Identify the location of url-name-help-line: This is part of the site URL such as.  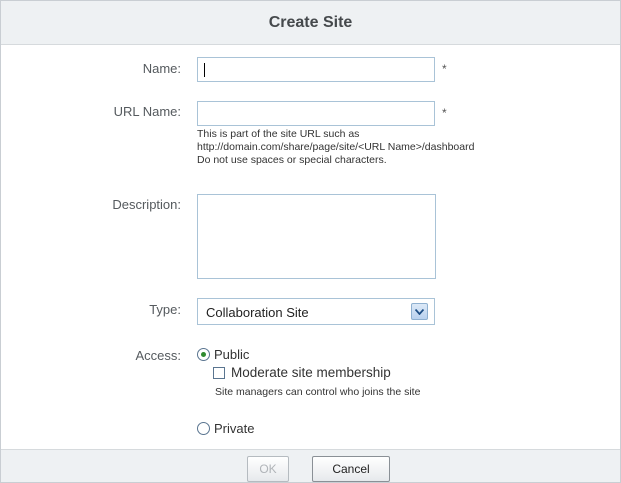
(278, 134).